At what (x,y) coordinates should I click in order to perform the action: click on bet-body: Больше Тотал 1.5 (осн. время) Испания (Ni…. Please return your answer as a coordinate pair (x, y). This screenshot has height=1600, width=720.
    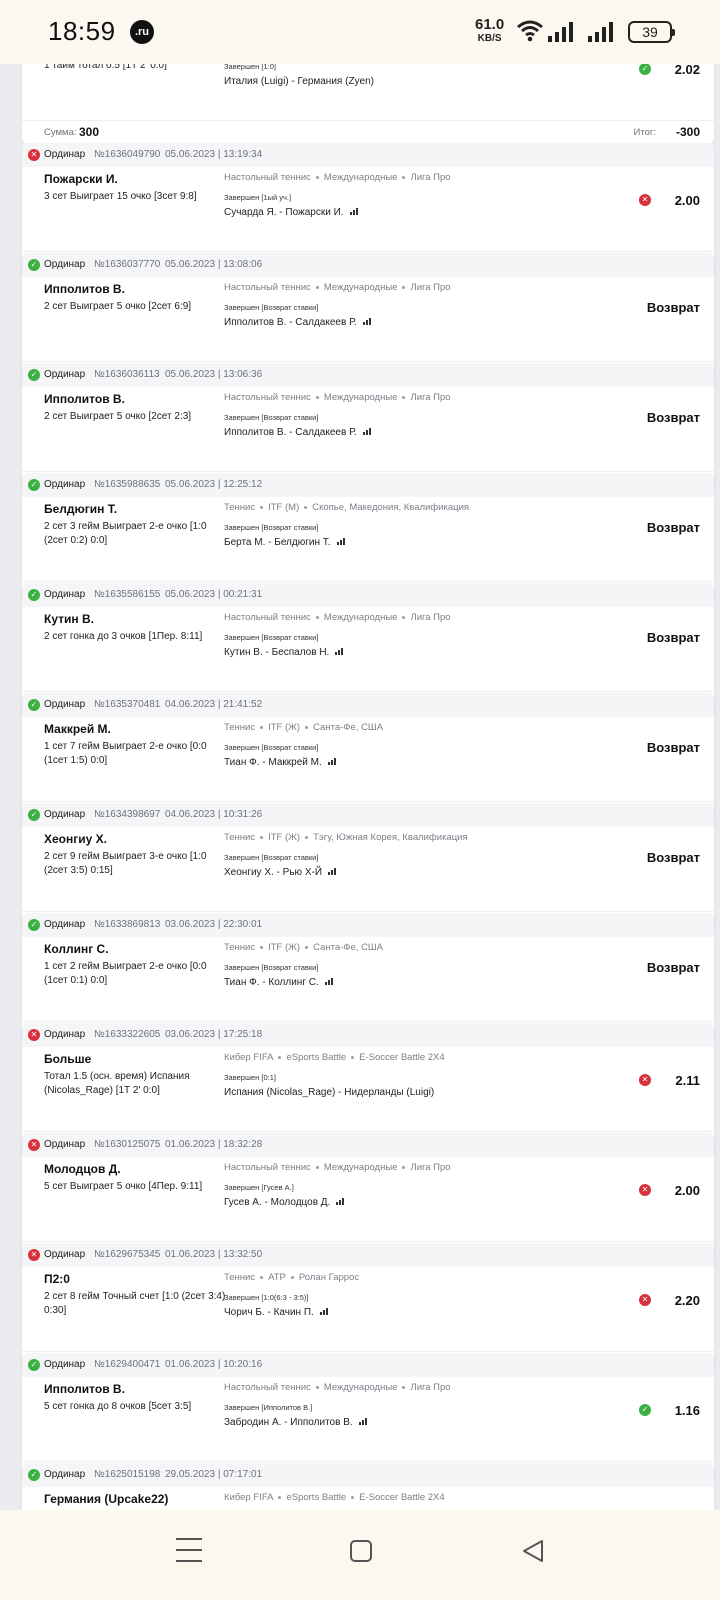
    Looking at the image, I should click on (368, 1089).